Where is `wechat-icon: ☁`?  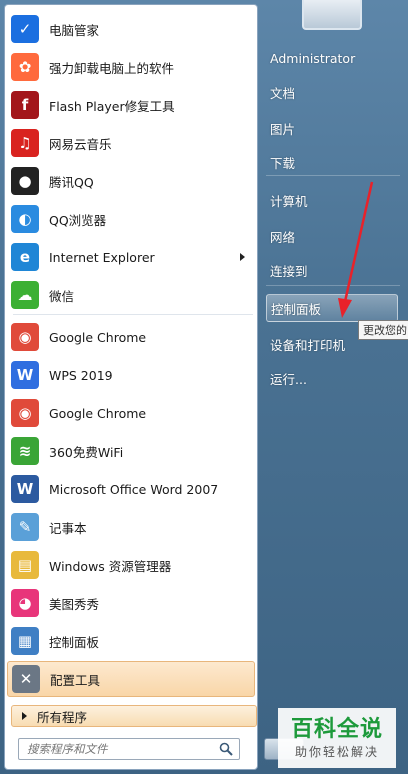
wechat-icon: ☁ is located at coordinates (25, 295).